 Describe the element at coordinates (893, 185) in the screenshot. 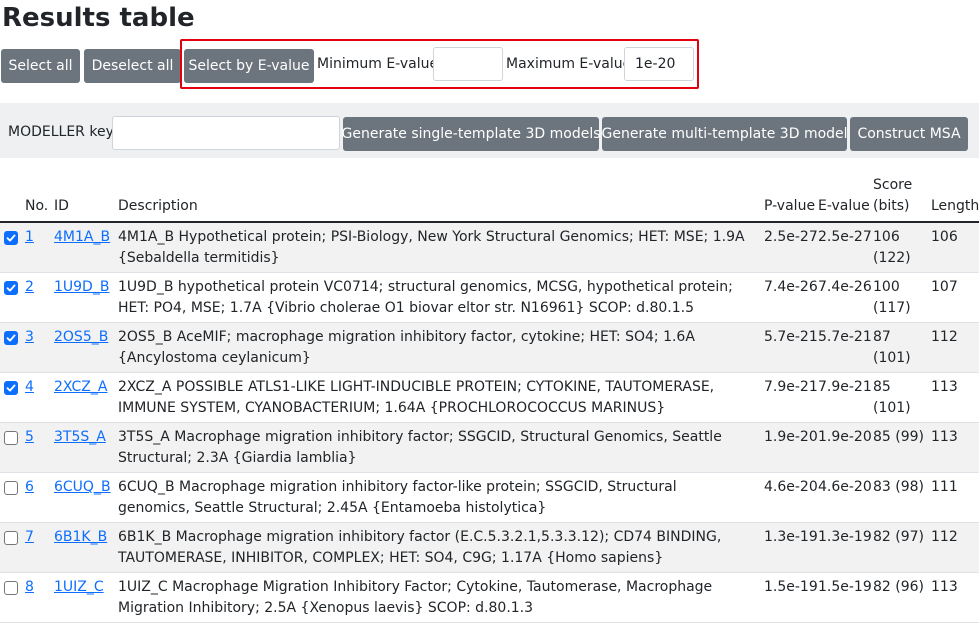

I see `header-score: Score` at that location.